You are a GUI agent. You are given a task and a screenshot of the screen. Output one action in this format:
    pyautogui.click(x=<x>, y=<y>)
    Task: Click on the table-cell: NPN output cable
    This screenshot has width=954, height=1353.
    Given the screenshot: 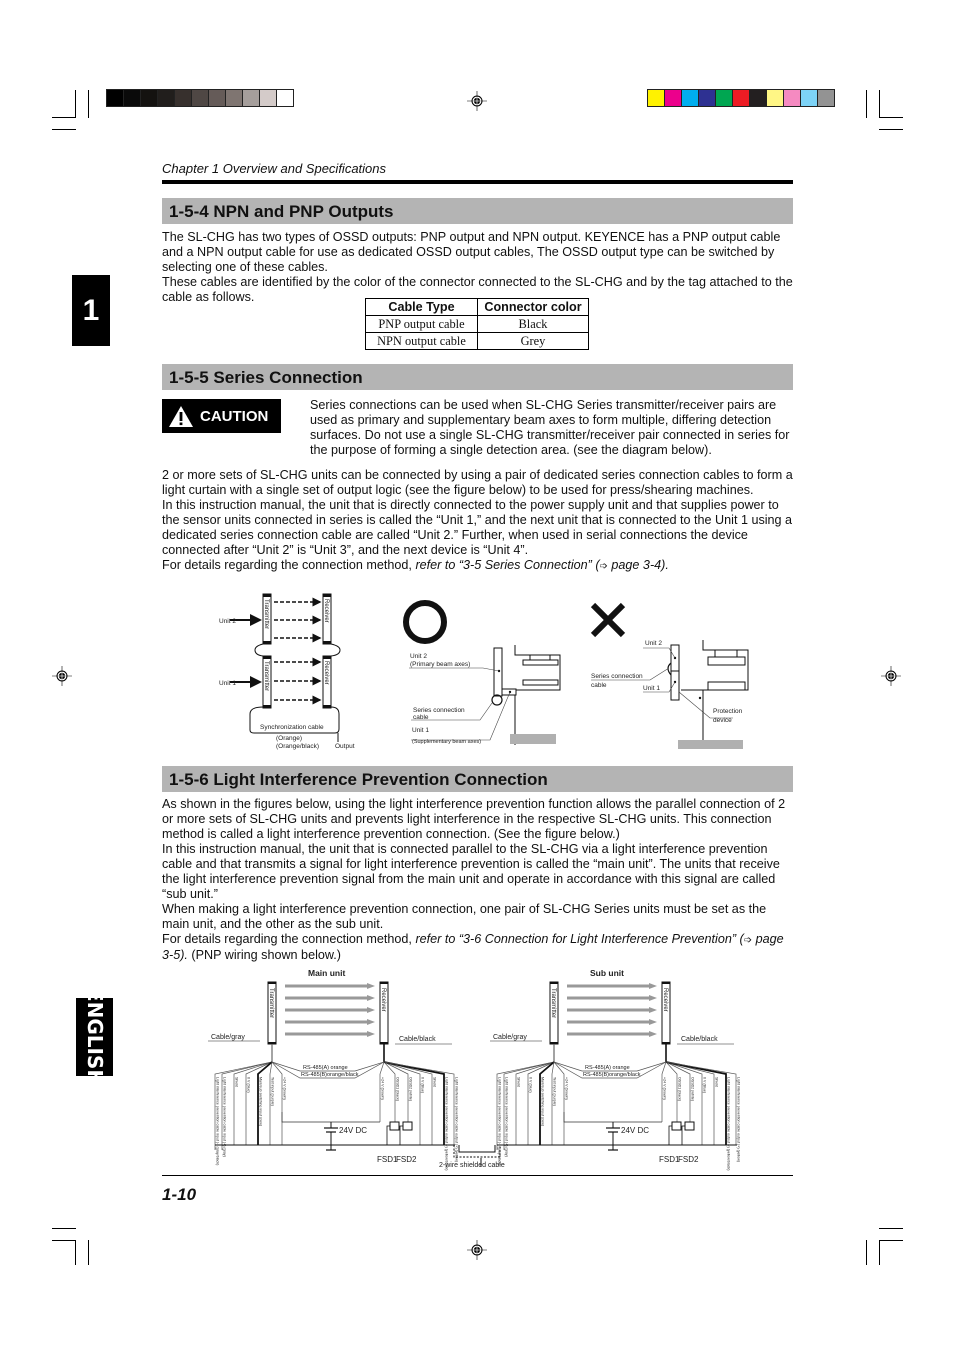 What is the action you would take?
    pyautogui.click(x=421, y=341)
    